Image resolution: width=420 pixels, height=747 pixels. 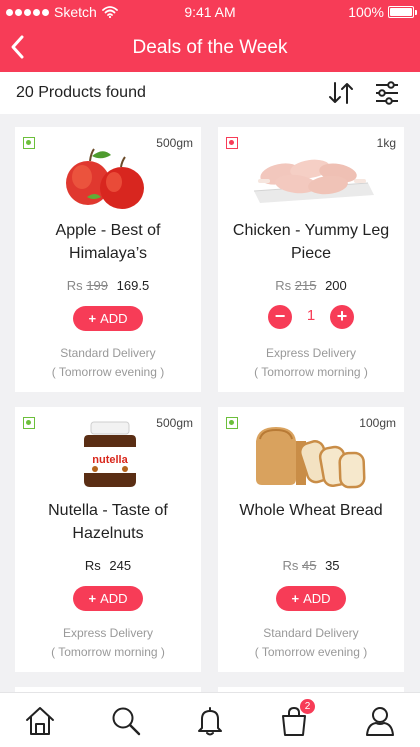 I want to click on sort-icon, so click(x=341, y=93).